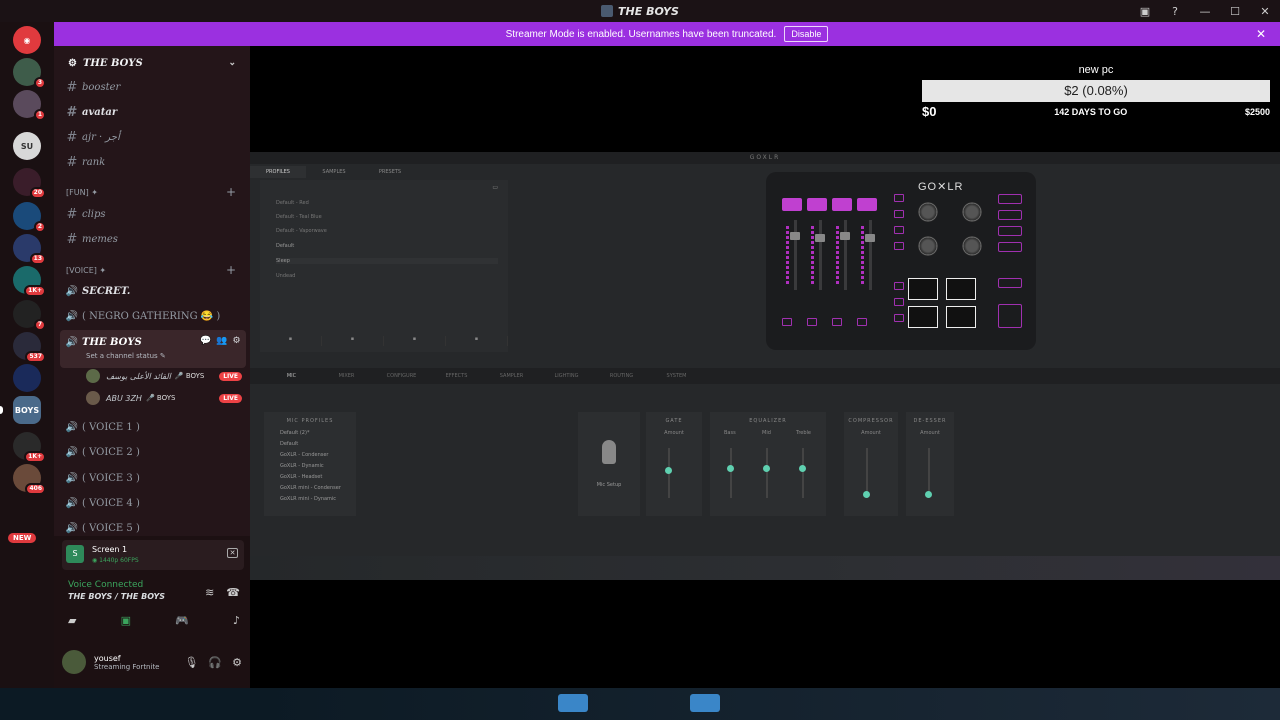 This screenshot has height=720, width=1280. Describe the element at coordinates (609, 464) in the screenshot. I see `mic-setup-panel: Mic Setup` at that location.